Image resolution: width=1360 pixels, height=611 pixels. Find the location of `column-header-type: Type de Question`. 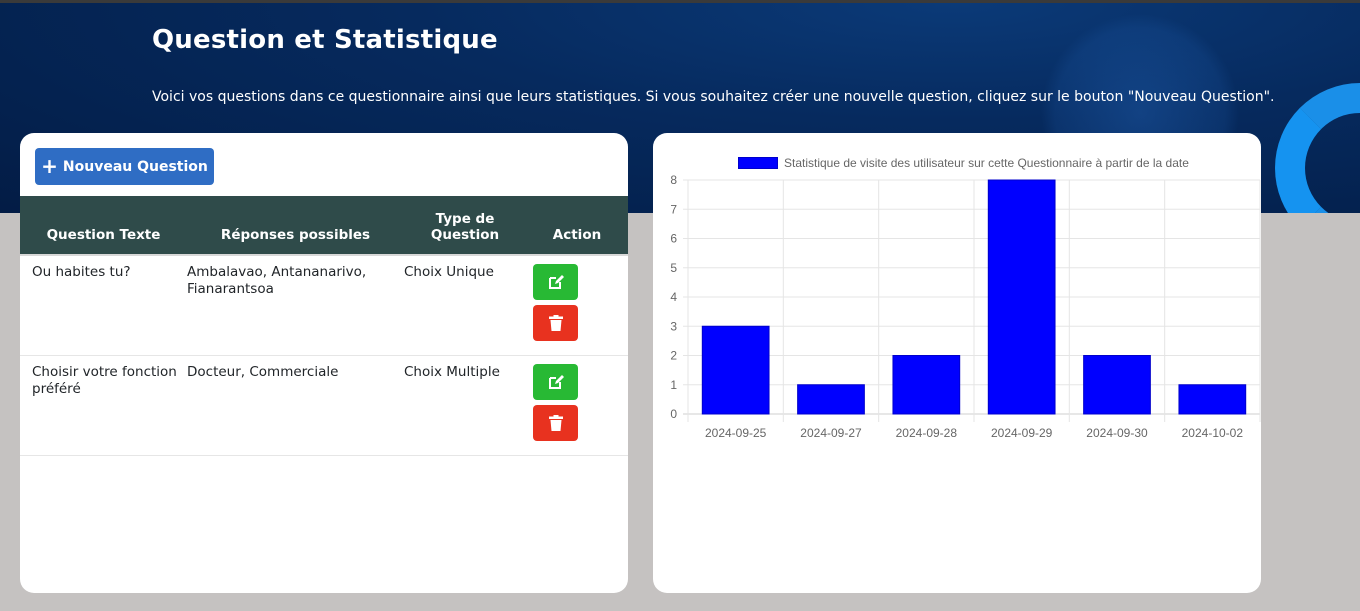

column-header-type: Type de Question is located at coordinates (465, 226).